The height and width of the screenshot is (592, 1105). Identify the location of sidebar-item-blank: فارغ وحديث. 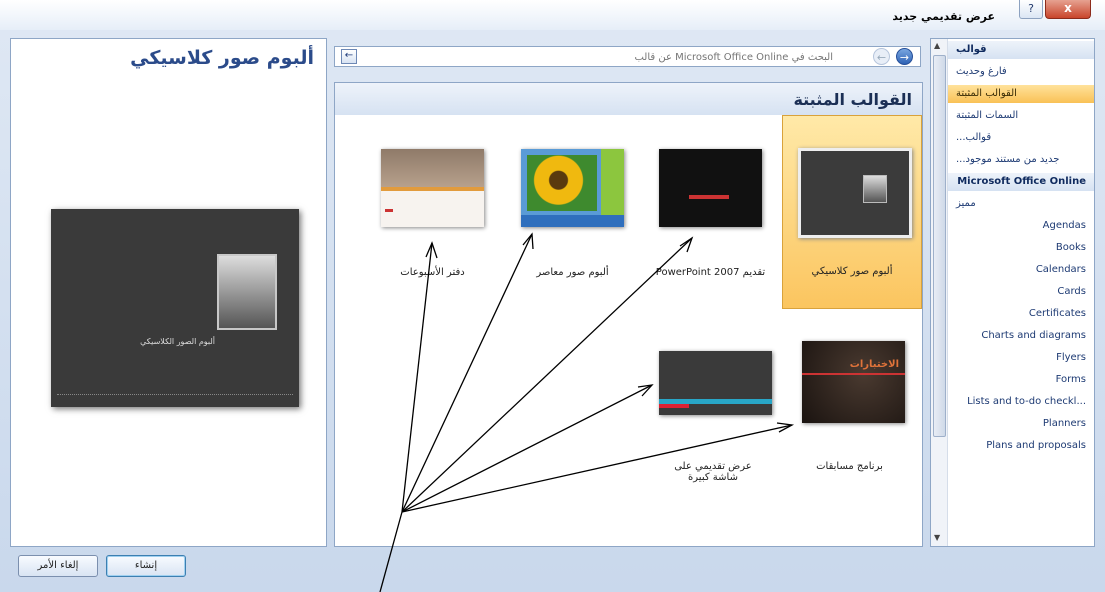
(1021, 72).